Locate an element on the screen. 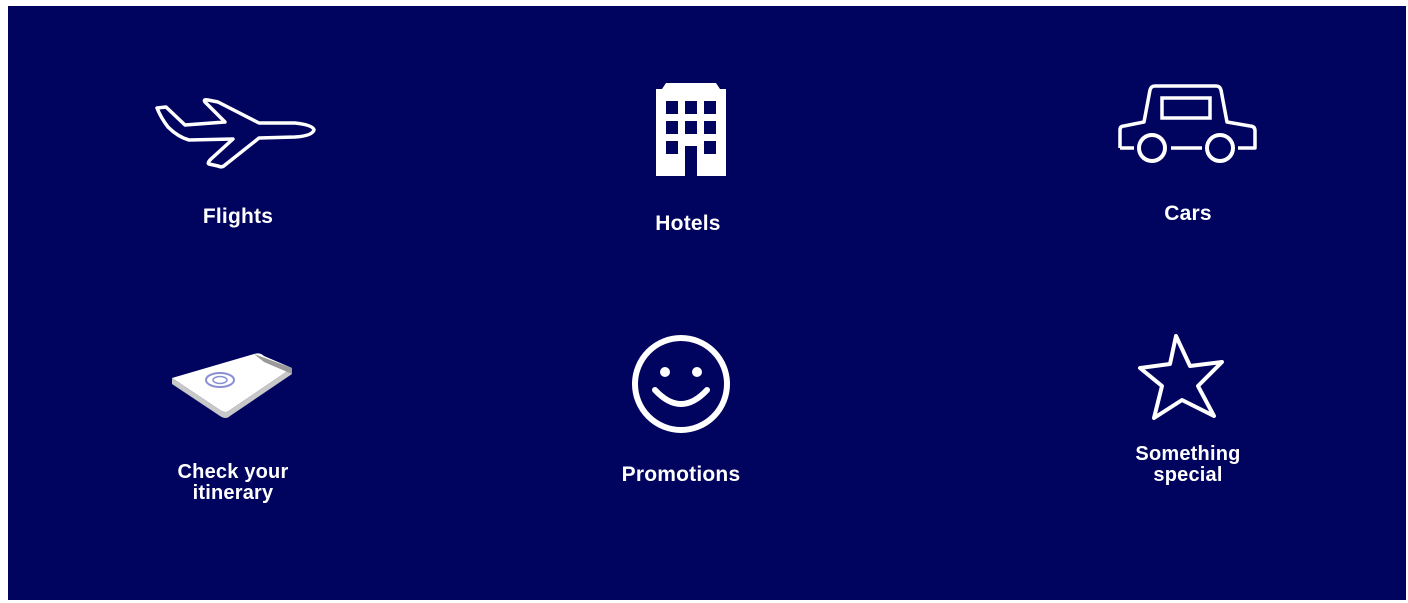 Image resolution: width=1408 pixels, height=603 pixels. airplane-icon is located at coordinates (235, 133).